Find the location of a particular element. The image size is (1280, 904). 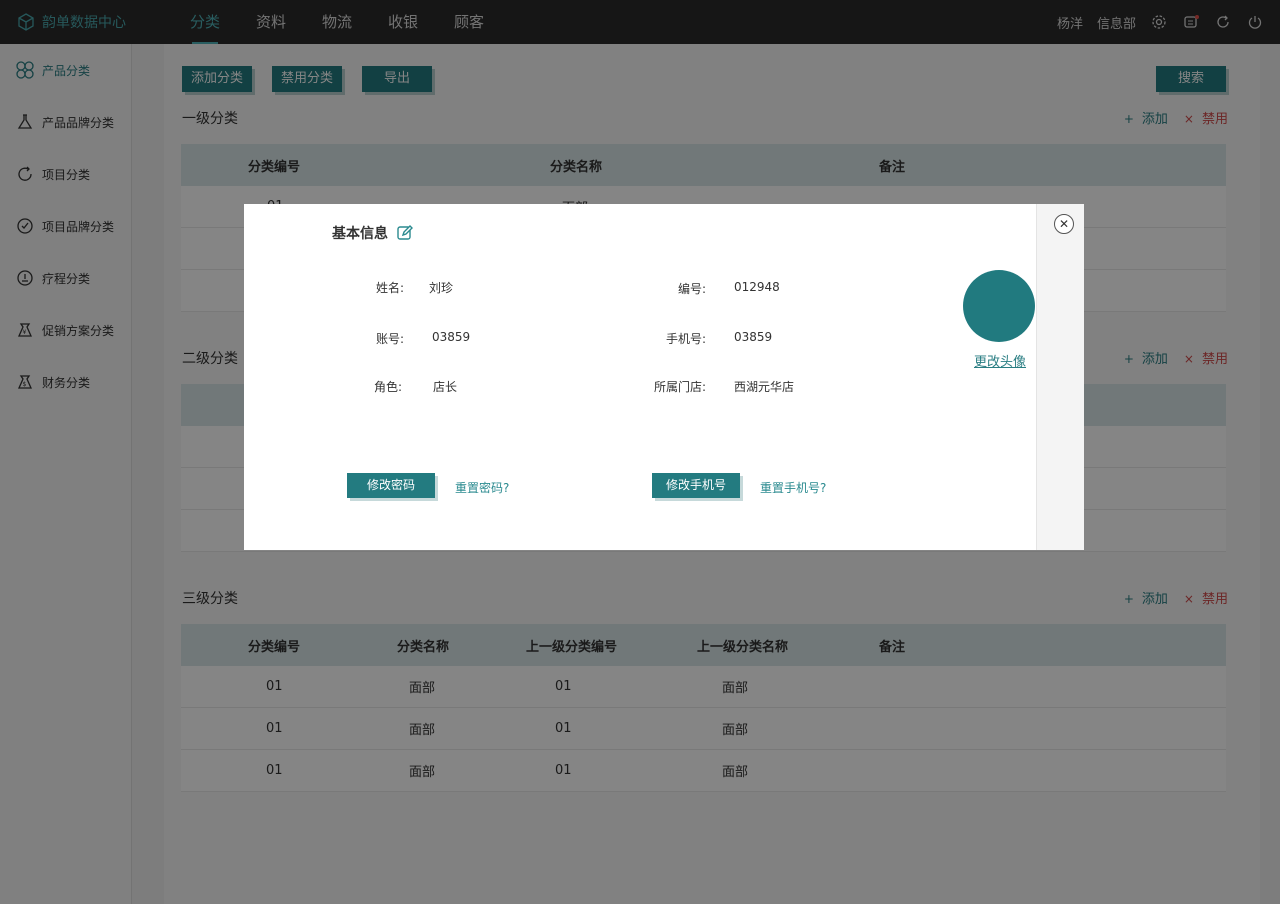

close-icon: ✕ is located at coordinates (1064, 224).